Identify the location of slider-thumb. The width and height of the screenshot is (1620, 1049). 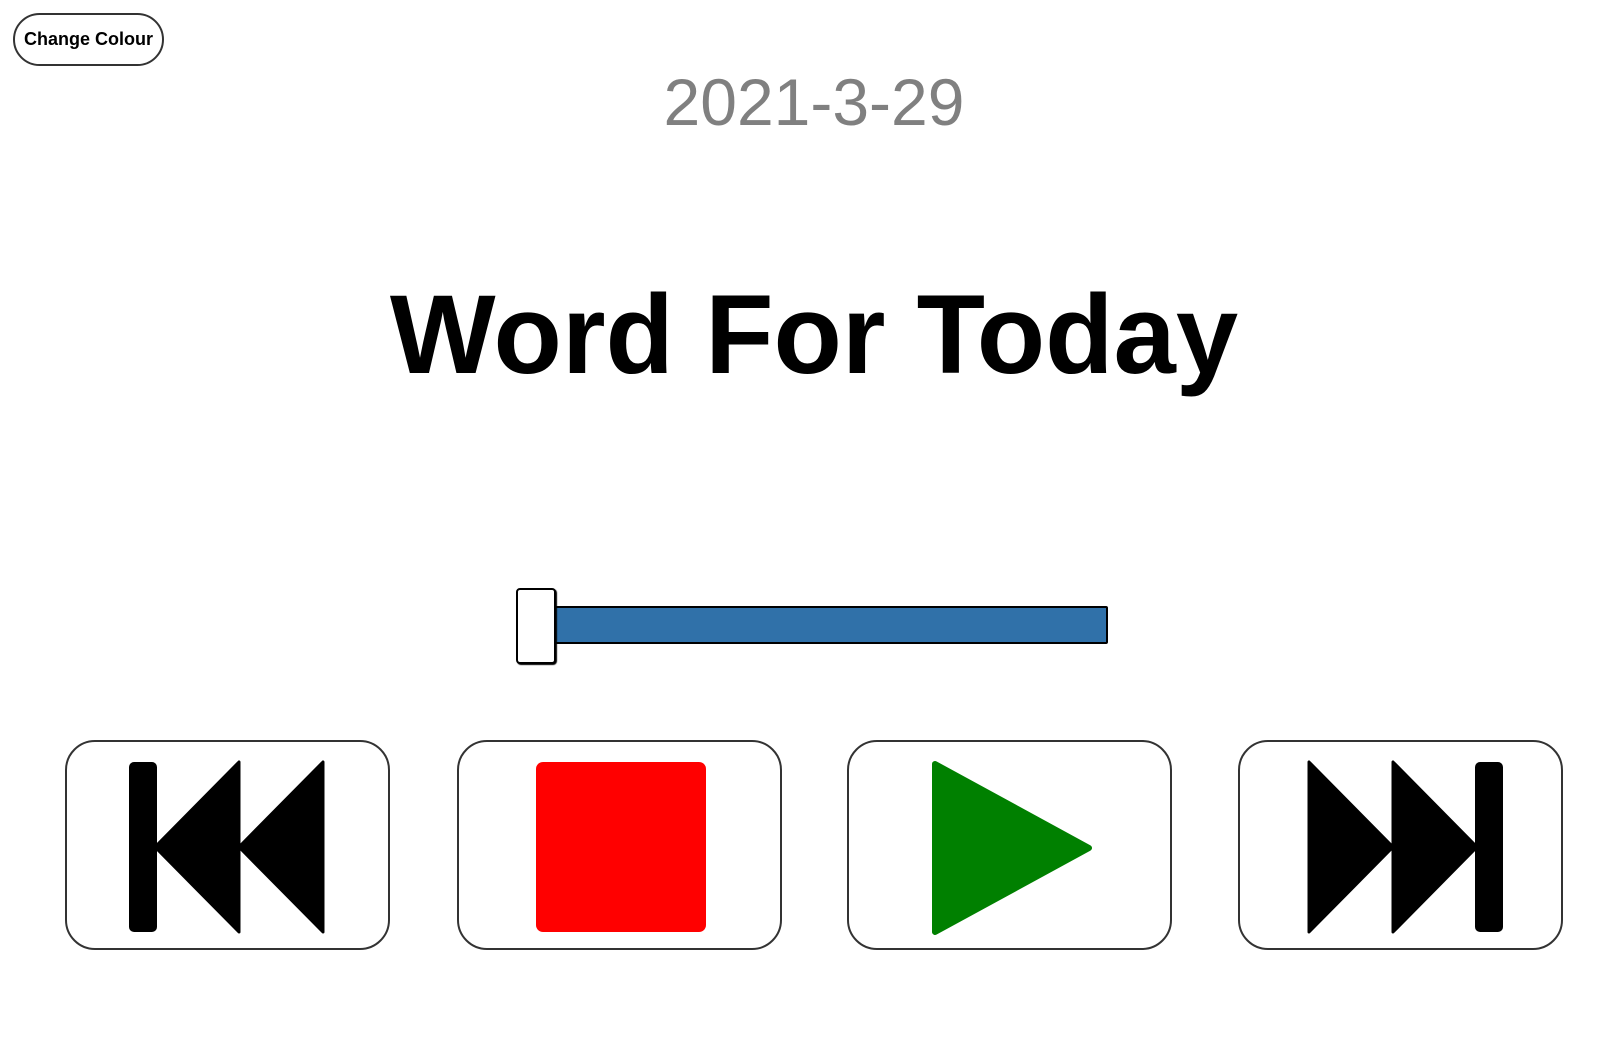
(536, 626).